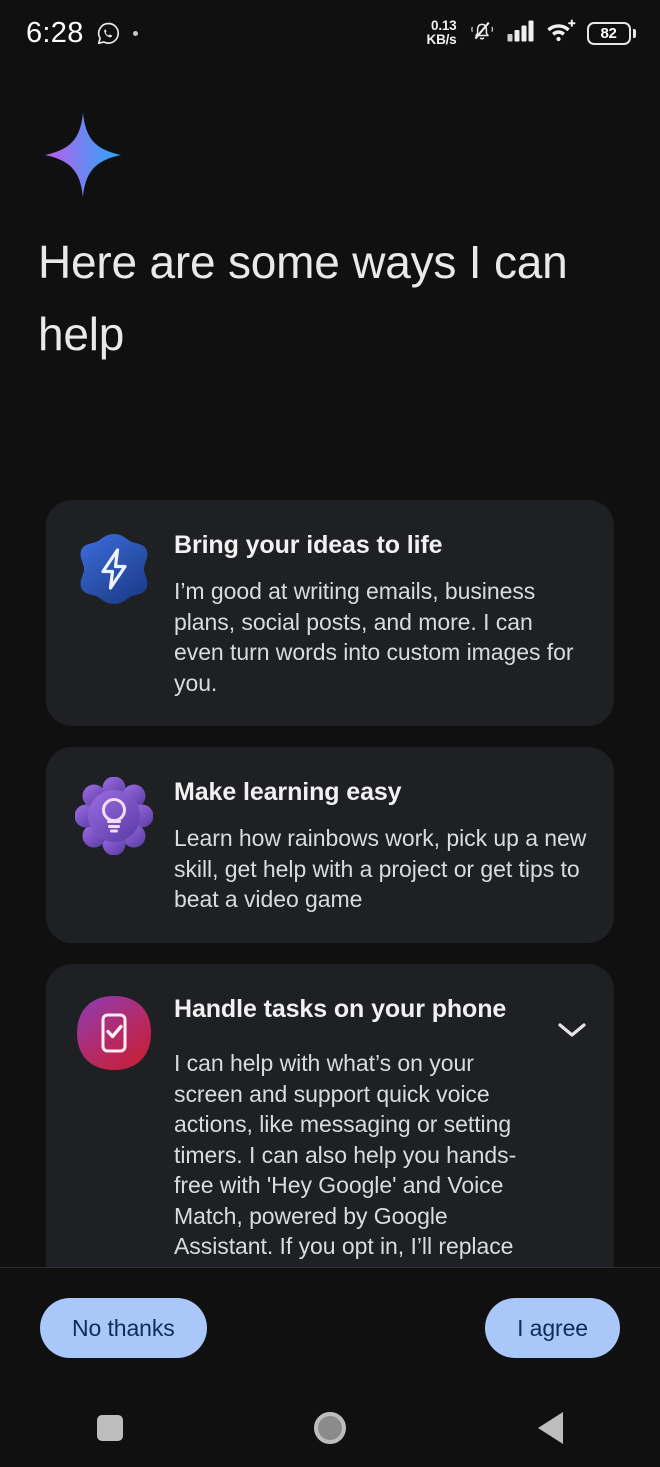  I want to click on battery-icon: 82, so click(611, 33).